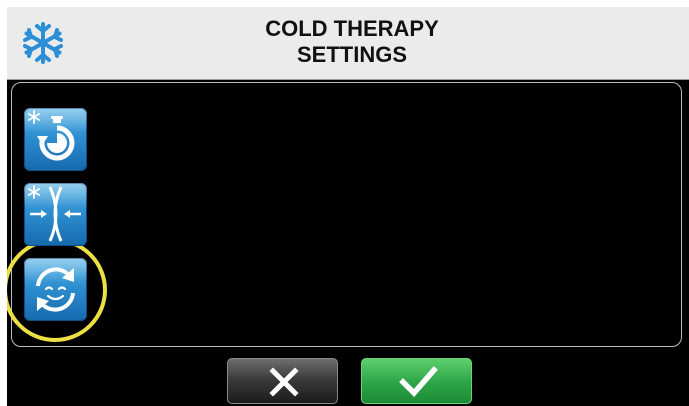 Image resolution: width=689 pixels, height=406 pixels. I want to click on cold-cycle-icon, so click(55, 289).